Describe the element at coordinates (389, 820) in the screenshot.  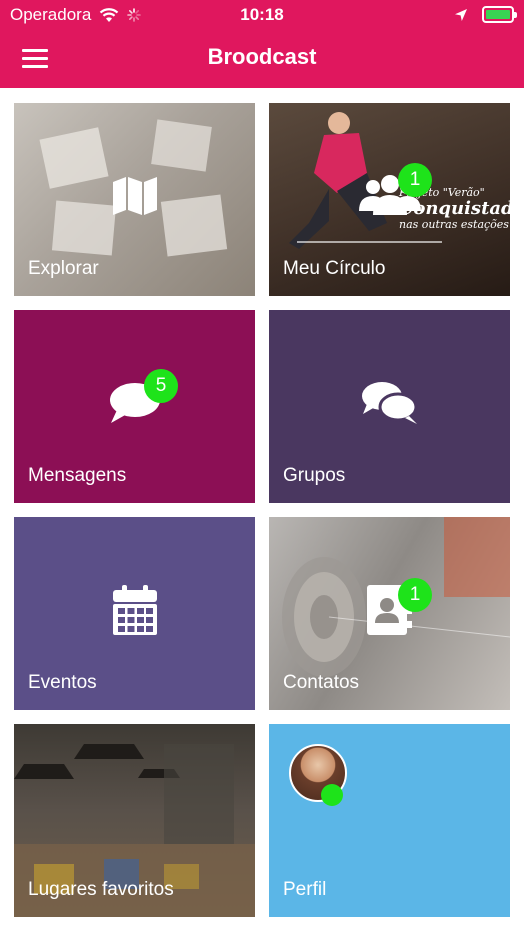
I see `tile-perfil: Perfil` at that location.